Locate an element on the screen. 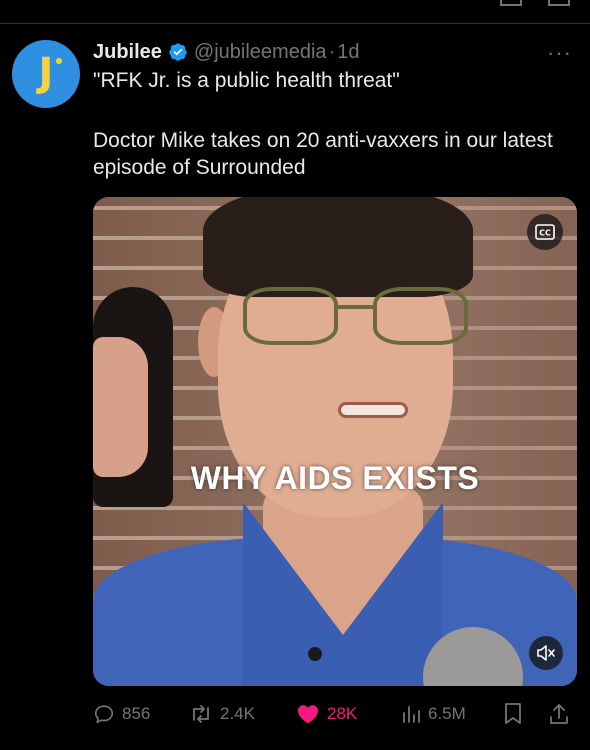  reply-icon is located at coordinates (104, 714).